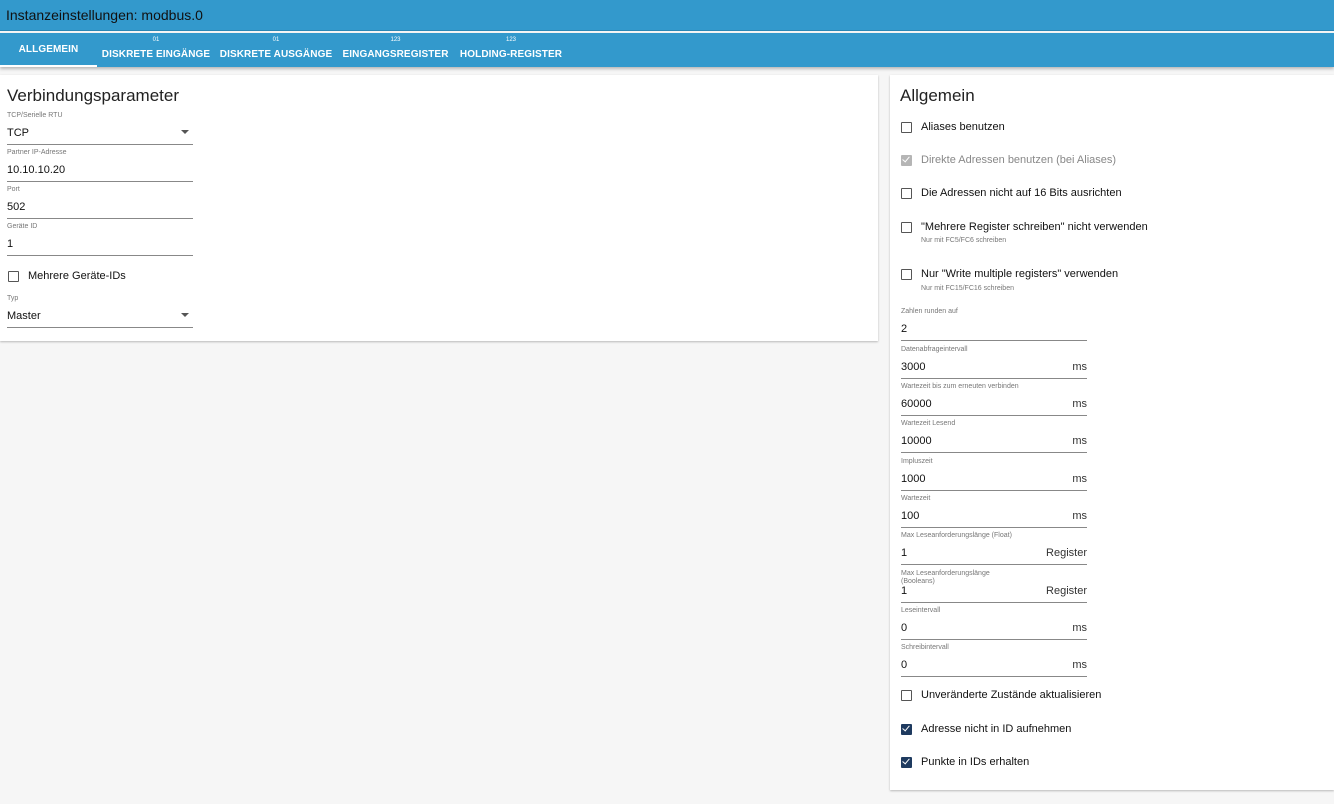 The width and height of the screenshot is (1334, 804). I want to click on tab-badge: 01, so click(276, 40).